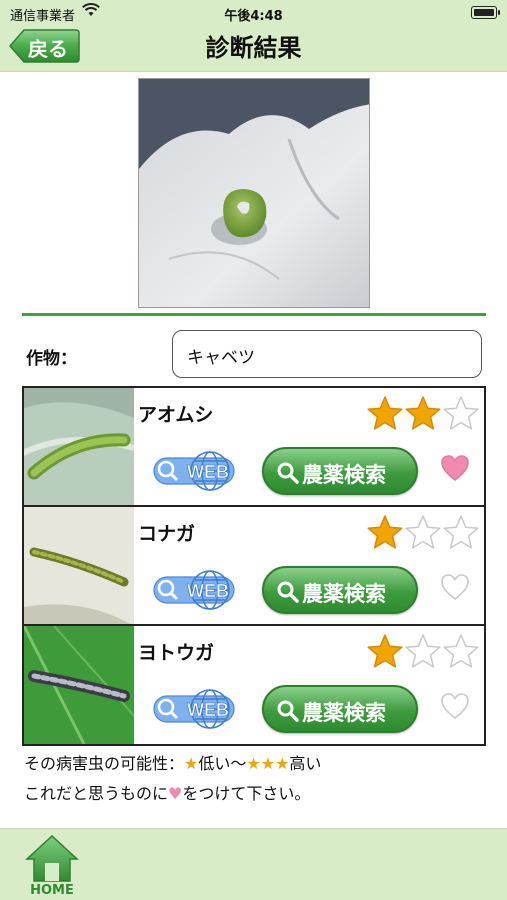 This screenshot has height=900, width=507. What do you see at coordinates (253, 864) in the screenshot?
I see `bottom-bar: HOME` at bounding box center [253, 864].